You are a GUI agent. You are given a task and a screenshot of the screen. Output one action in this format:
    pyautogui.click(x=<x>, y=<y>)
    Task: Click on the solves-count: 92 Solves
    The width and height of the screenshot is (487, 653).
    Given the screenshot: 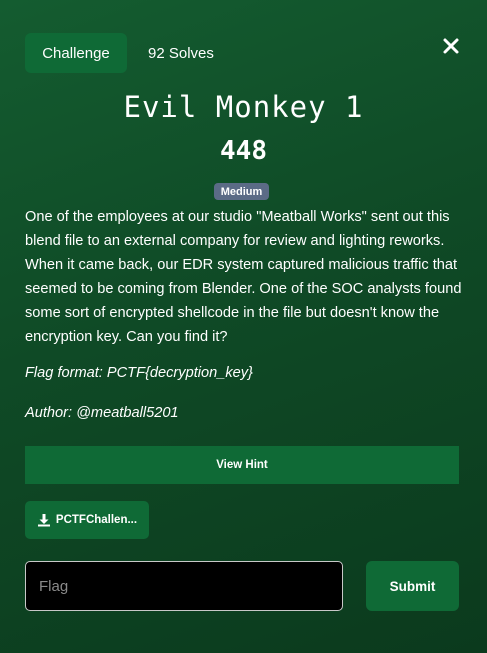 What is the action you would take?
    pyautogui.click(x=181, y=53)
    